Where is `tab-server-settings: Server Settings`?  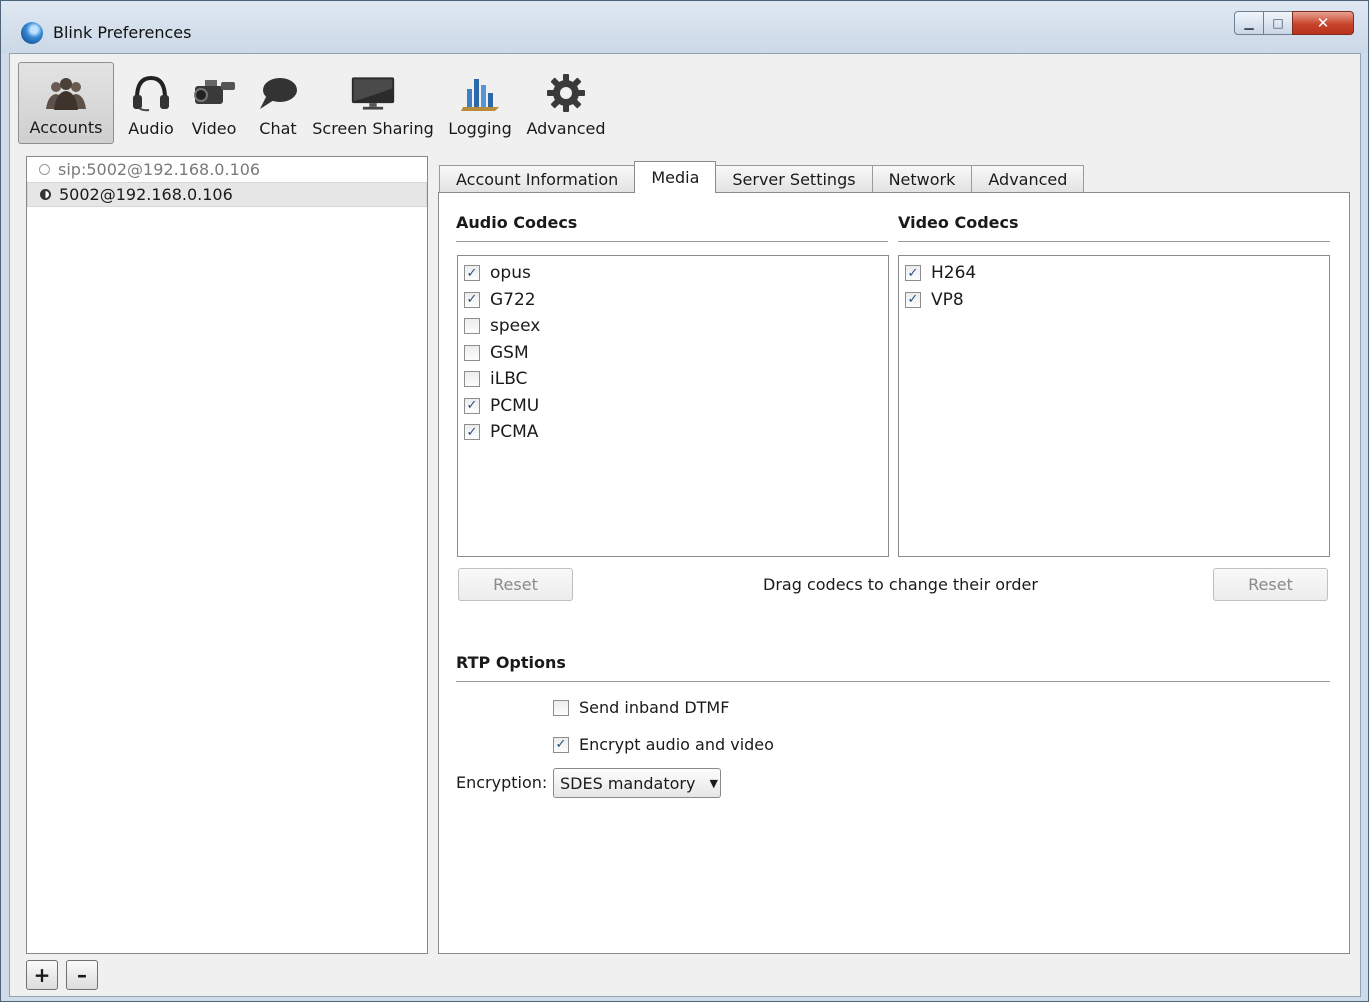
tab-server-settings: Server Settings is located at coordinates (794, 179).